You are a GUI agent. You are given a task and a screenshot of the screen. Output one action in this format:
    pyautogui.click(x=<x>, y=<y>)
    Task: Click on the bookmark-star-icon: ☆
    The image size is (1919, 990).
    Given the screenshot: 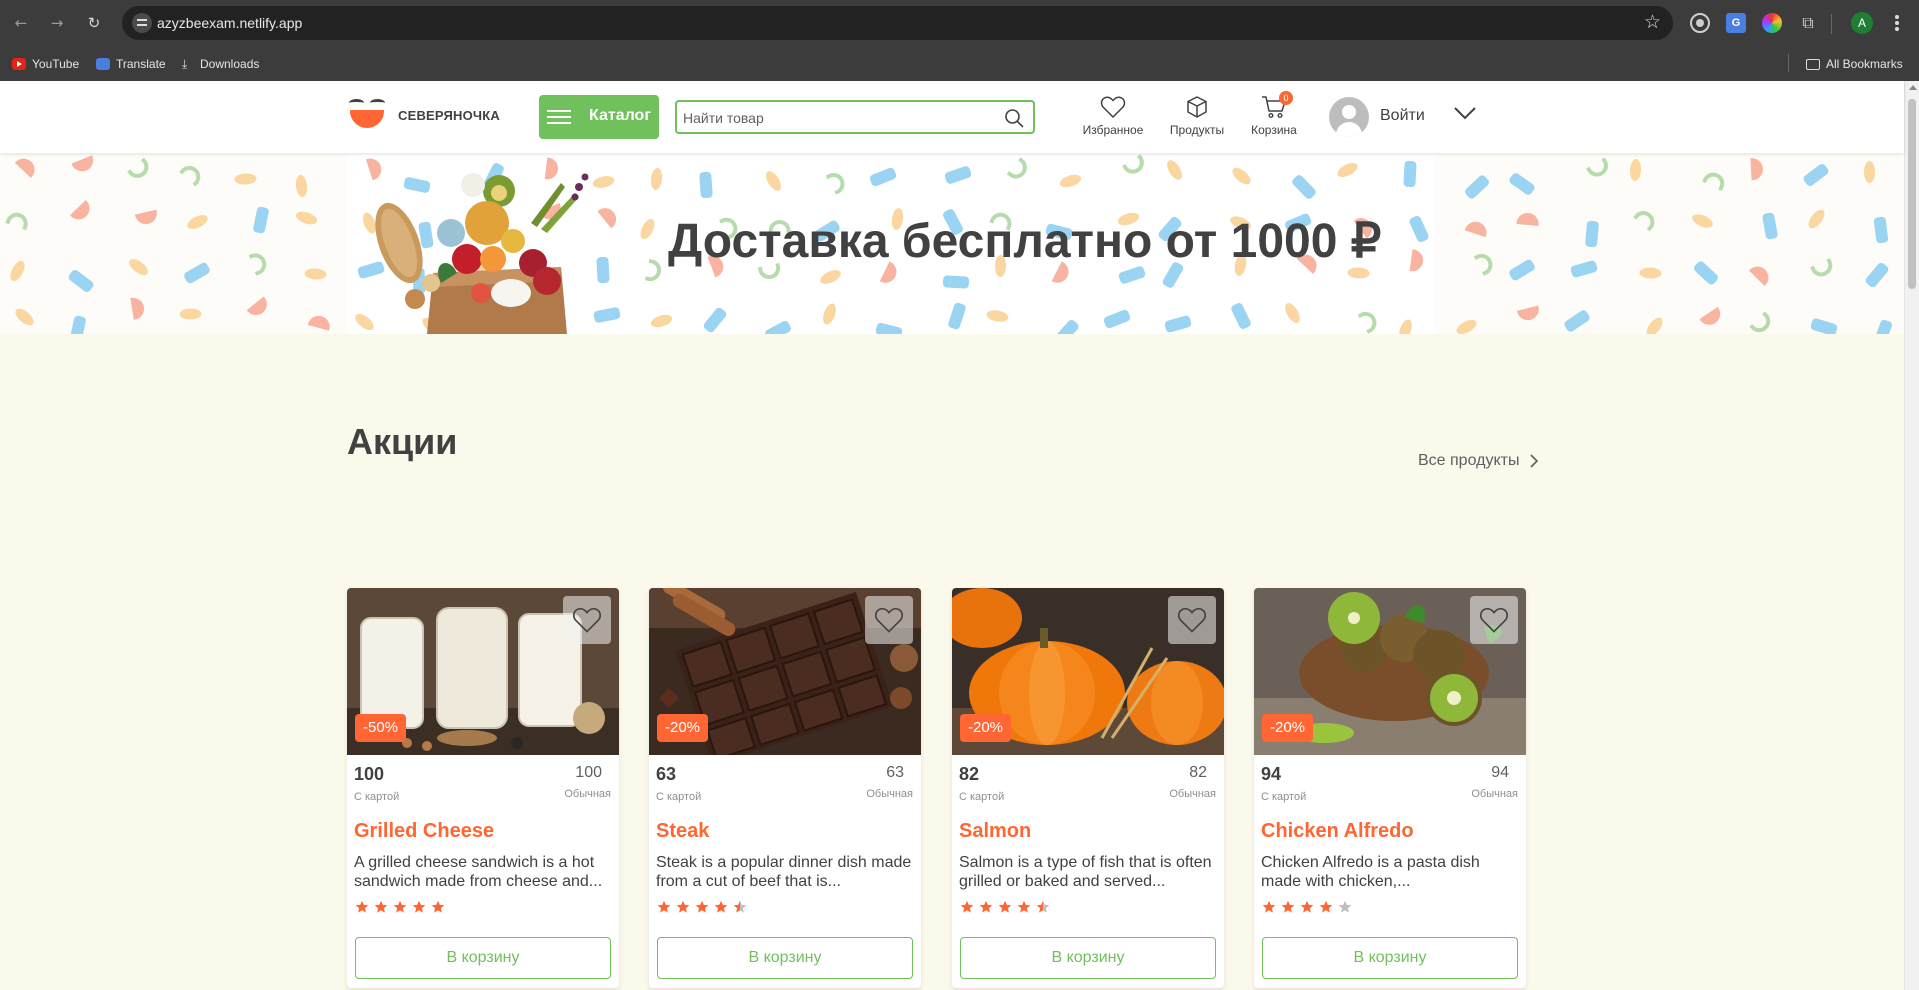 What is the action you would take?
    pyautogui.click(x=1652, y=22)
    